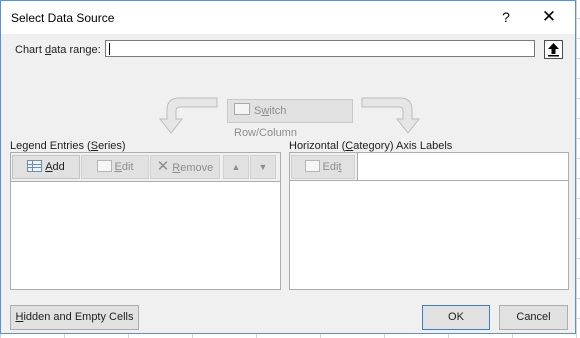 This screenshot has height=338, width=580. I want to click on text-caret, so click(109, 49).